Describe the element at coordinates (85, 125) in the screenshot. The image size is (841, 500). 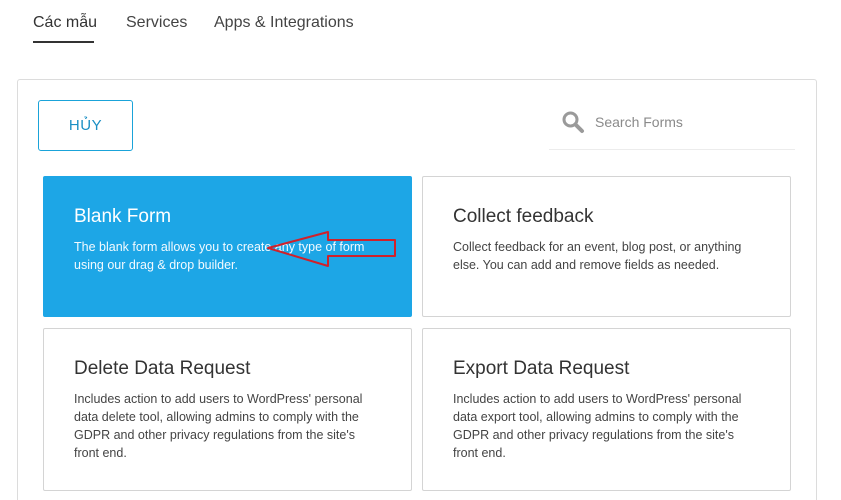
I see `cancel-button: HỦY` at that location.